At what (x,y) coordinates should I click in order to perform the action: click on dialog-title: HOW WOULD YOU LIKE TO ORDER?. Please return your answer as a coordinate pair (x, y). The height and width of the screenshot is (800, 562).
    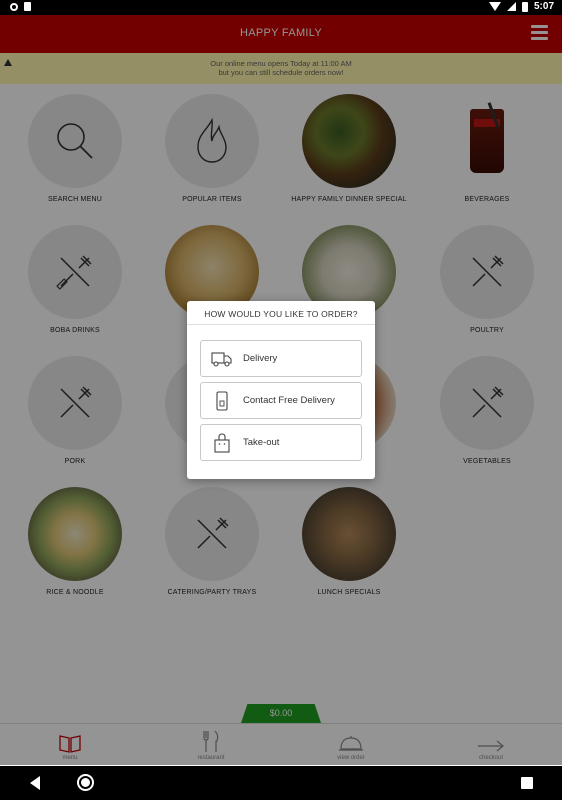
    Looking at the image, I should click on (281, 314).